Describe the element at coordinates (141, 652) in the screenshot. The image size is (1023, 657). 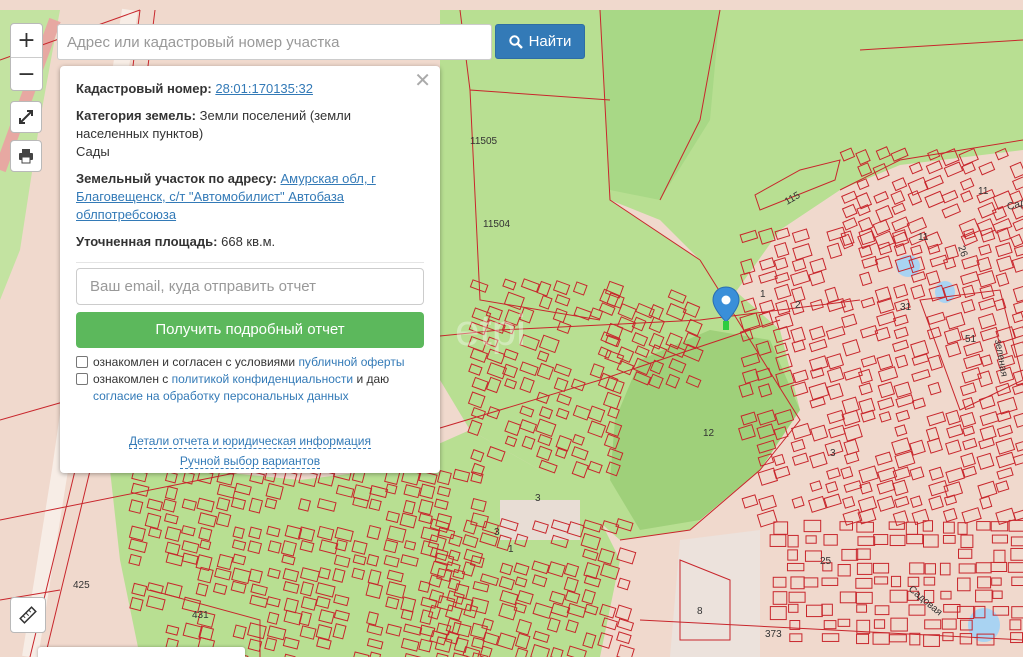
I see `bottom-panel` at that location.